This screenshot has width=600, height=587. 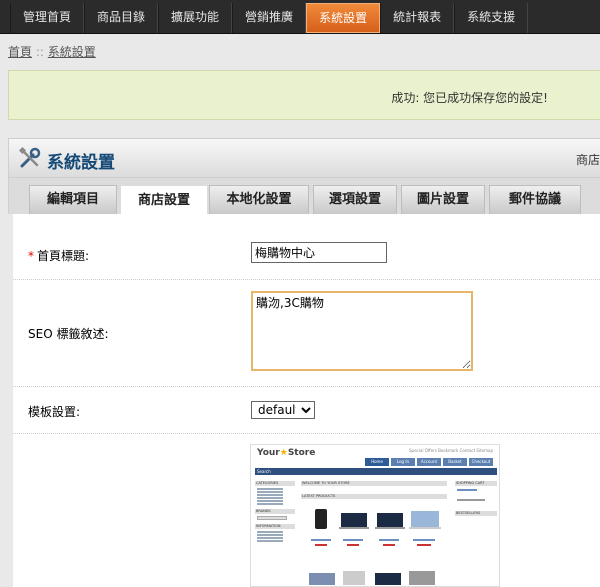 I want to click on tab-5: 郵件協議, so click(x=535, y=199).